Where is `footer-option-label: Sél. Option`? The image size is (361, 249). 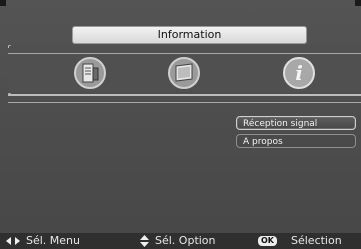 footer-option-label: Sél. Option is located at coordinates (185, 240).